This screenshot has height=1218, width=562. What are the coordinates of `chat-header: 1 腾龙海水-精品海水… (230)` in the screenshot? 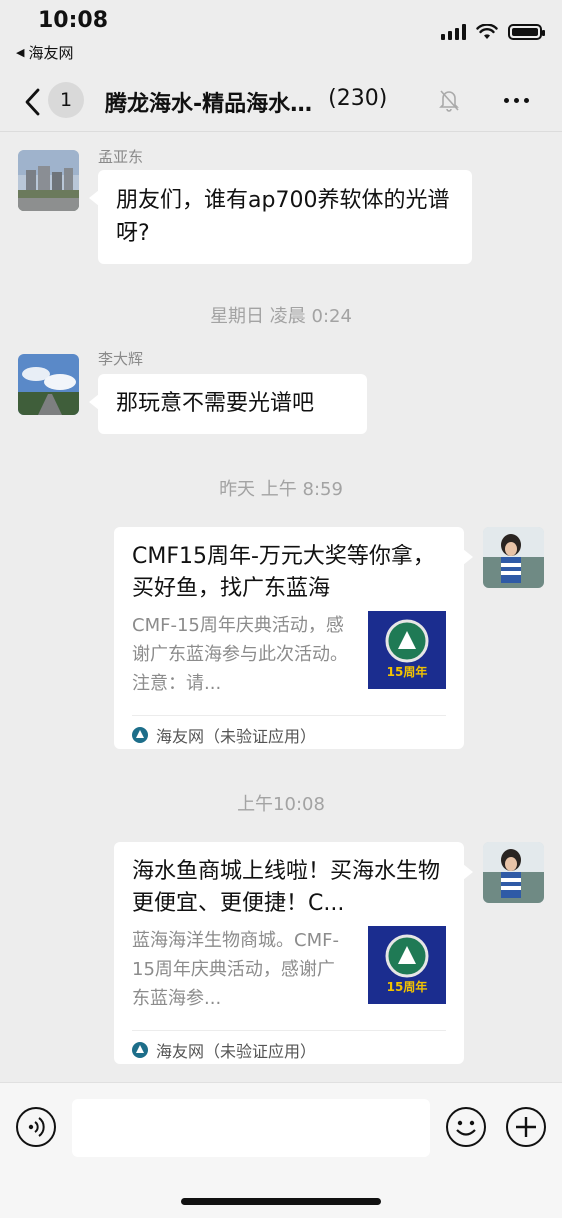 It's located at (281, 102).